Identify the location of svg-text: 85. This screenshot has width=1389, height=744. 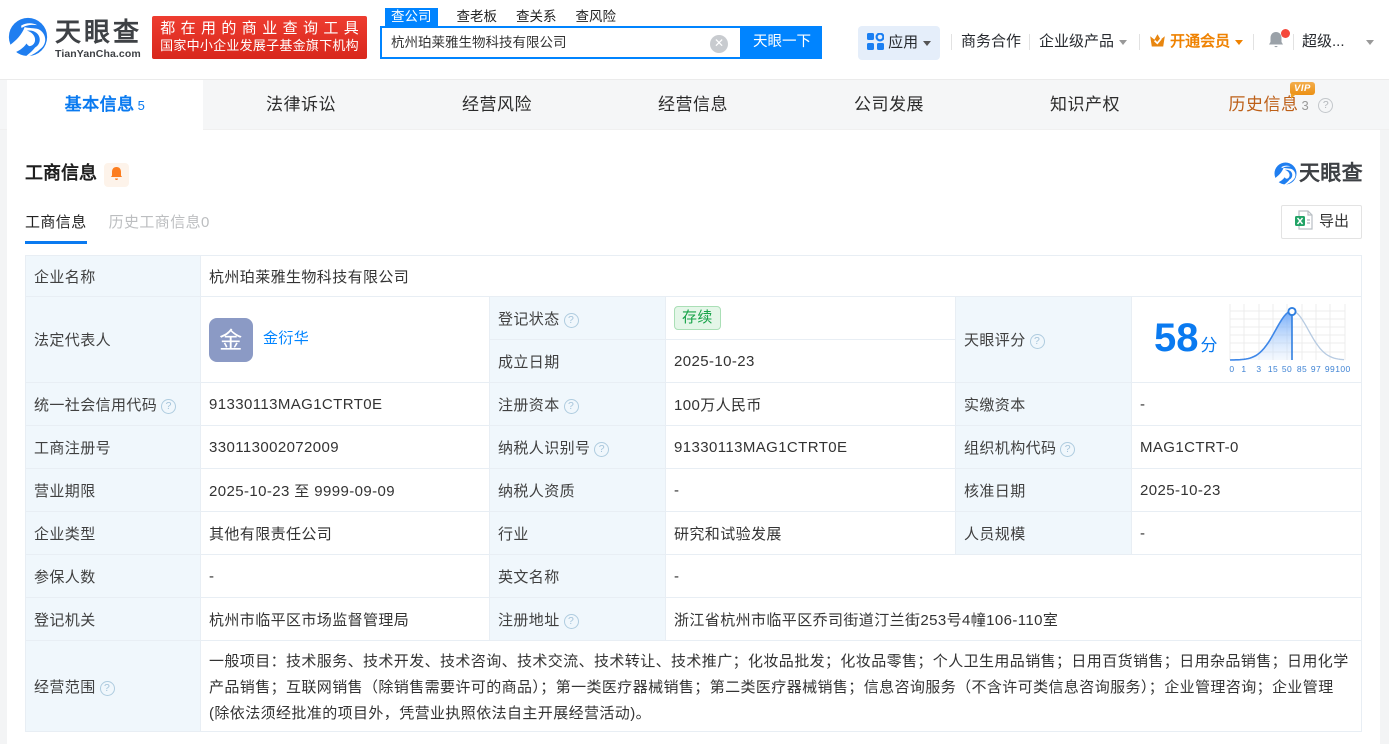
(1302, 369).